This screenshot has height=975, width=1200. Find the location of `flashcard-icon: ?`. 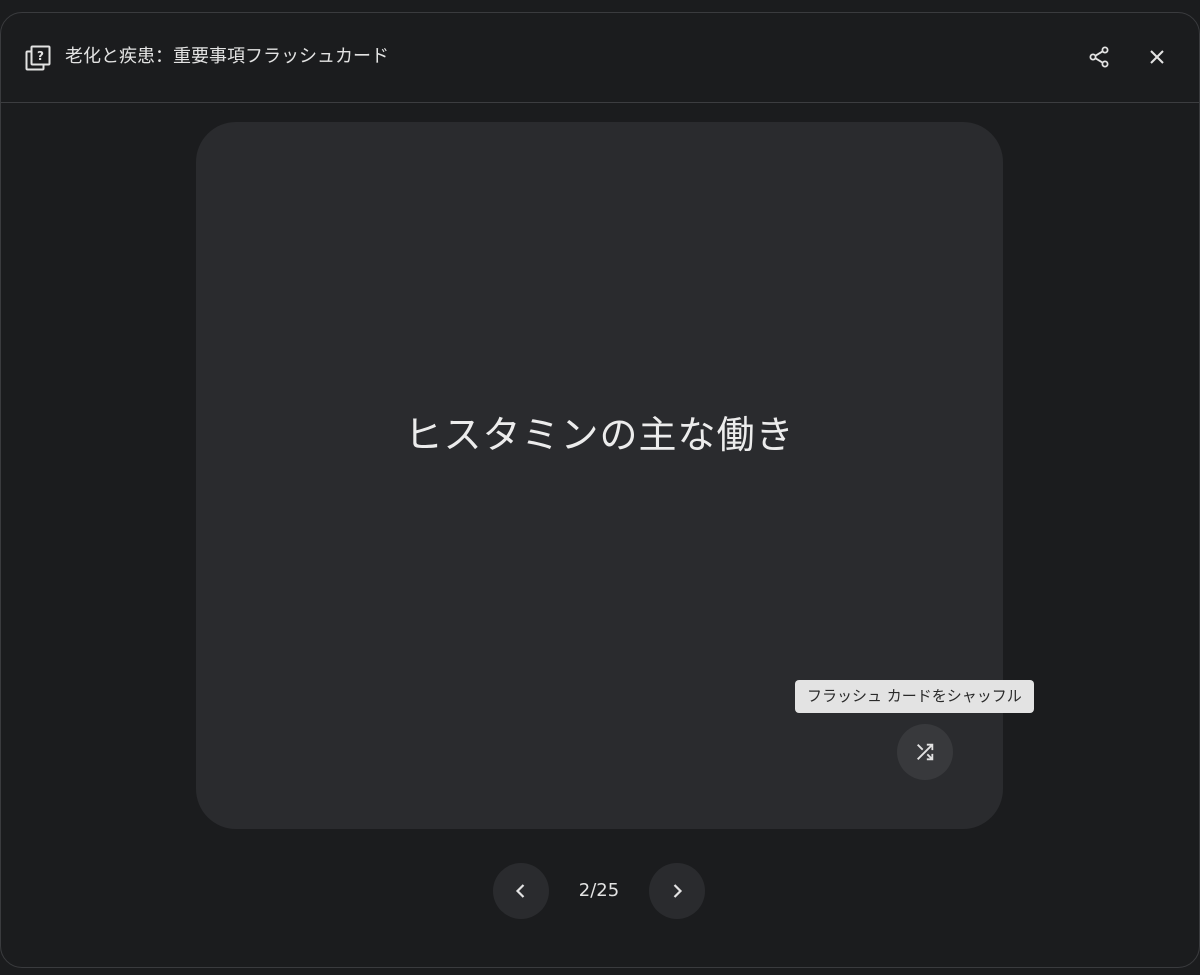

flashcard-icon: ? is located at coordinates (38, 58).